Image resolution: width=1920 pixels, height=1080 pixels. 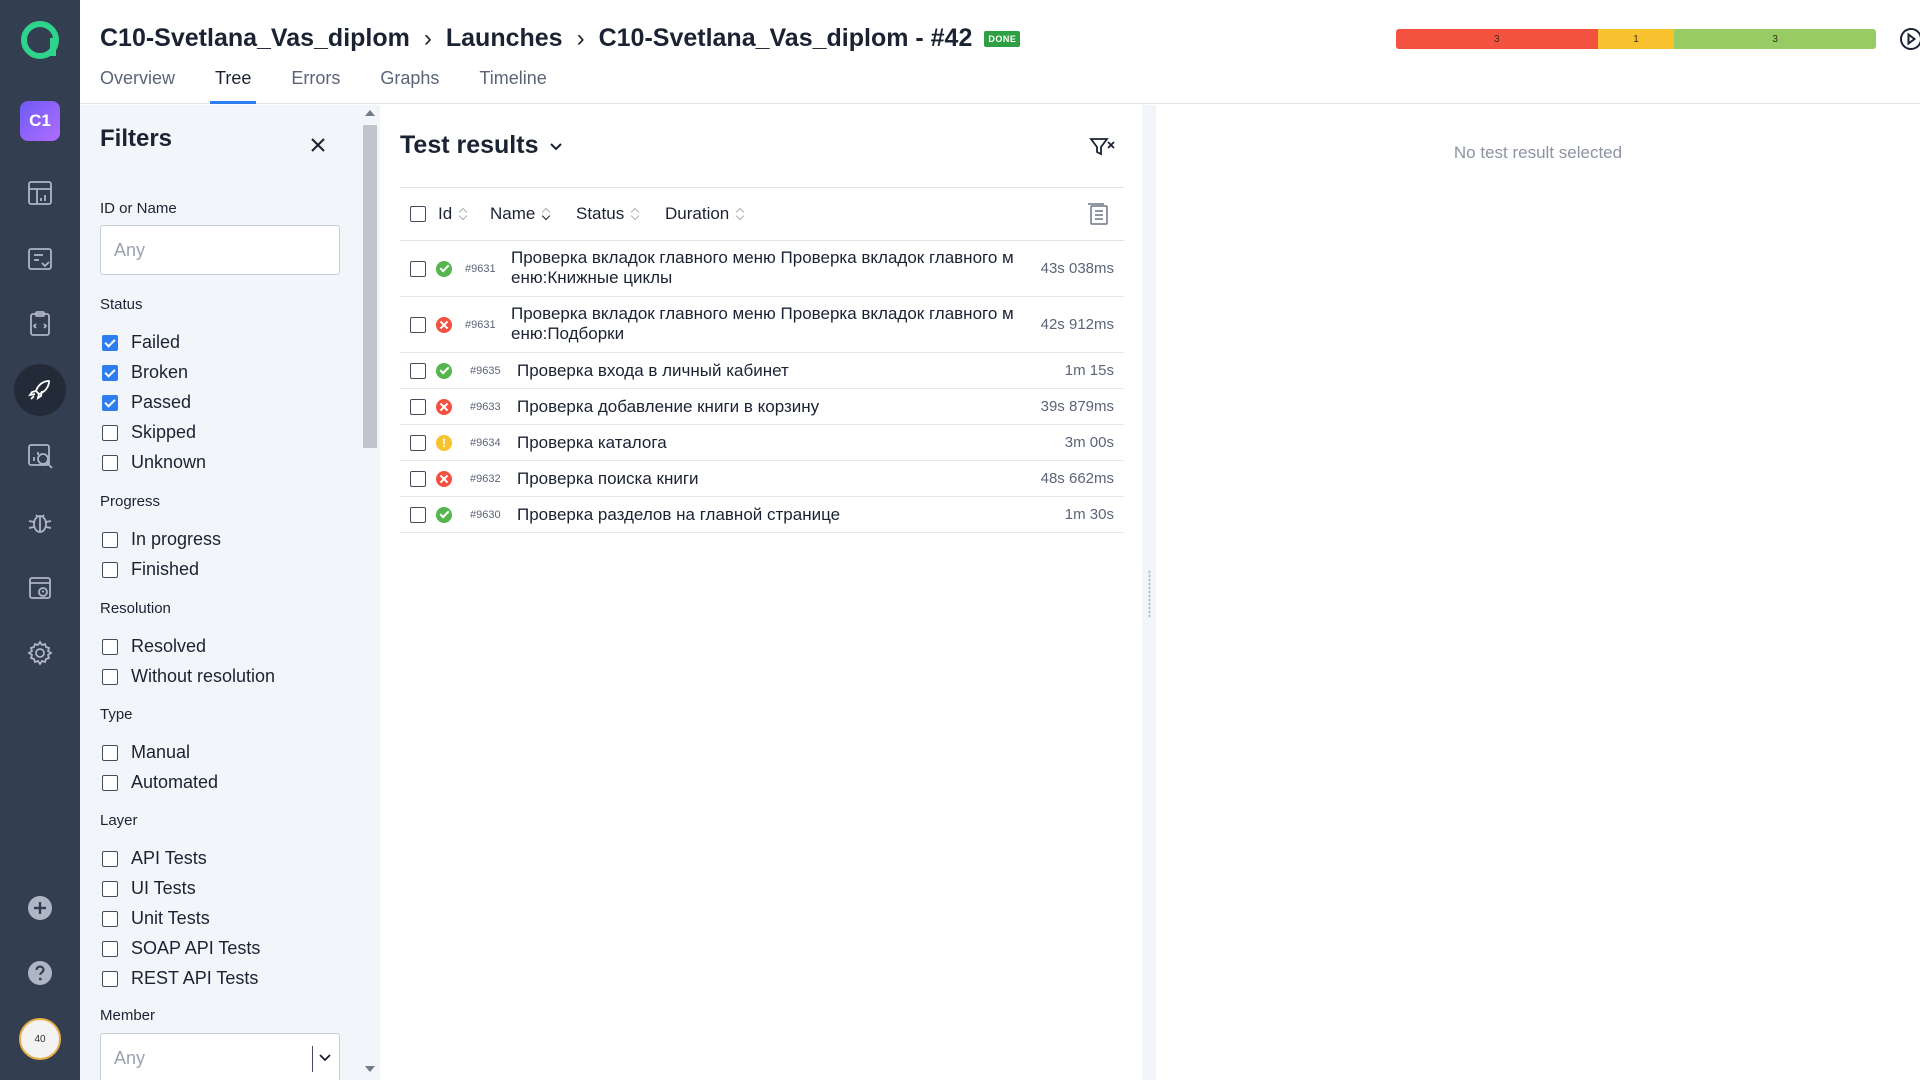 I want to click on nav-help, so click(x=40, y=973).